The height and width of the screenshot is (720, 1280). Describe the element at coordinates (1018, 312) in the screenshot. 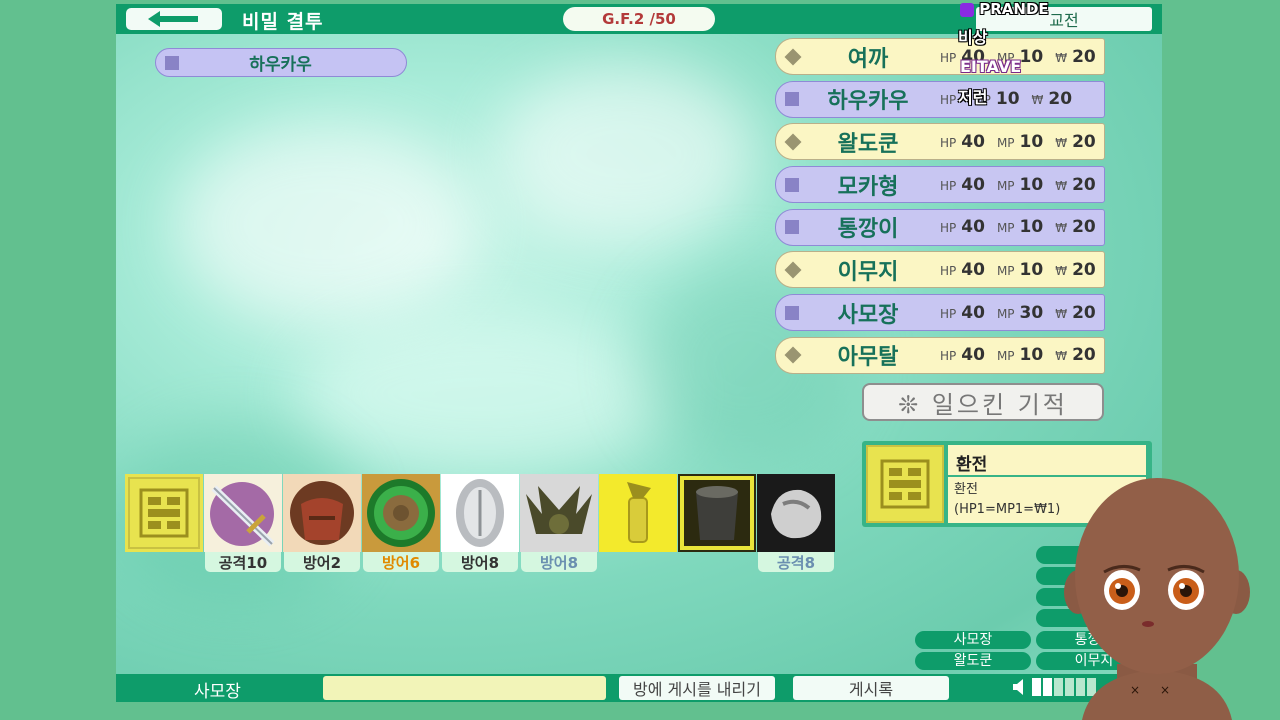

I see `player-stats: HP 40 MP 30 ₩20` at that location.